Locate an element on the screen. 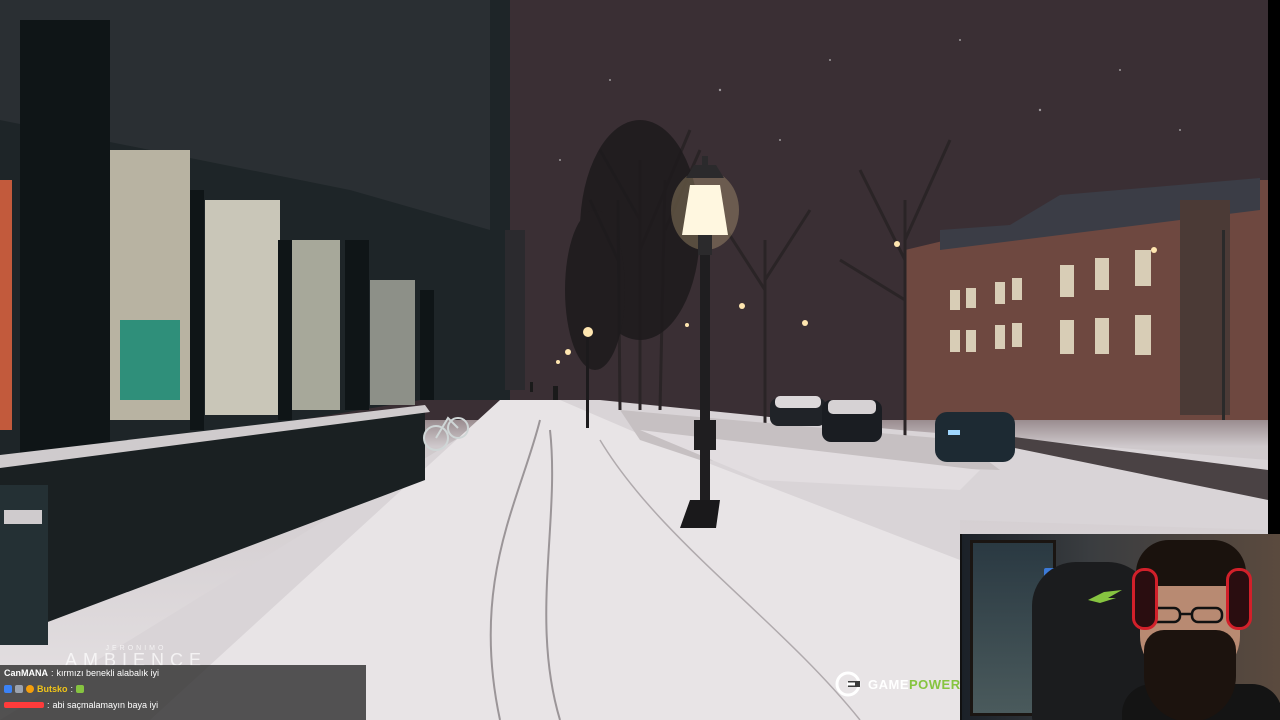  gamepower-logo: GAMEPOWER is located at coordinates (897, 684).